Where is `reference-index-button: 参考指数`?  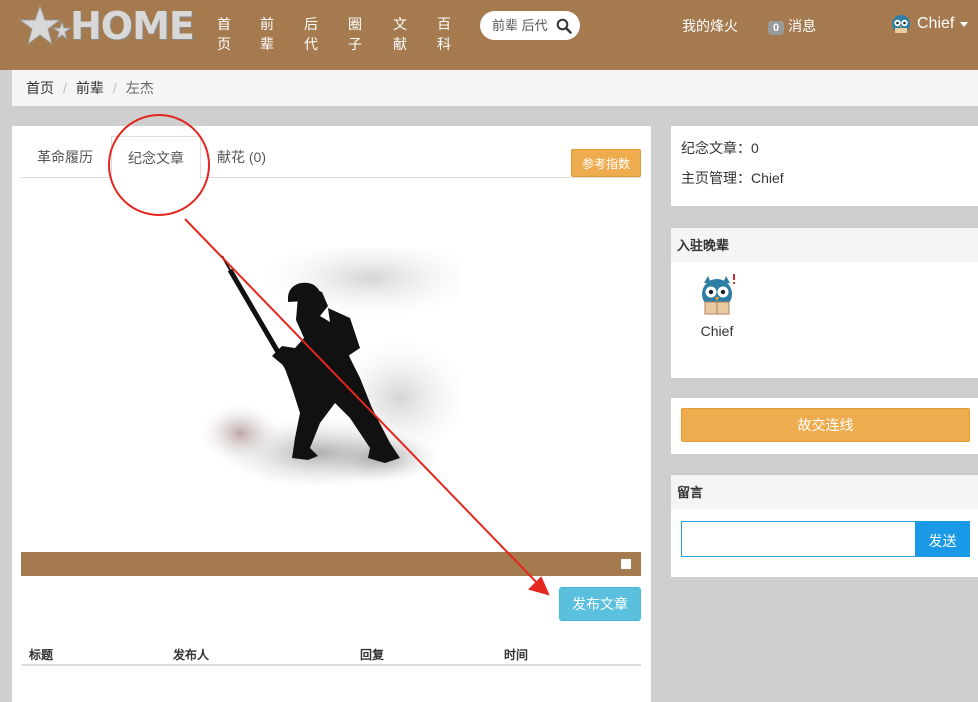 reference-index-button: 参考指数 is located at coordinates (605, 163).